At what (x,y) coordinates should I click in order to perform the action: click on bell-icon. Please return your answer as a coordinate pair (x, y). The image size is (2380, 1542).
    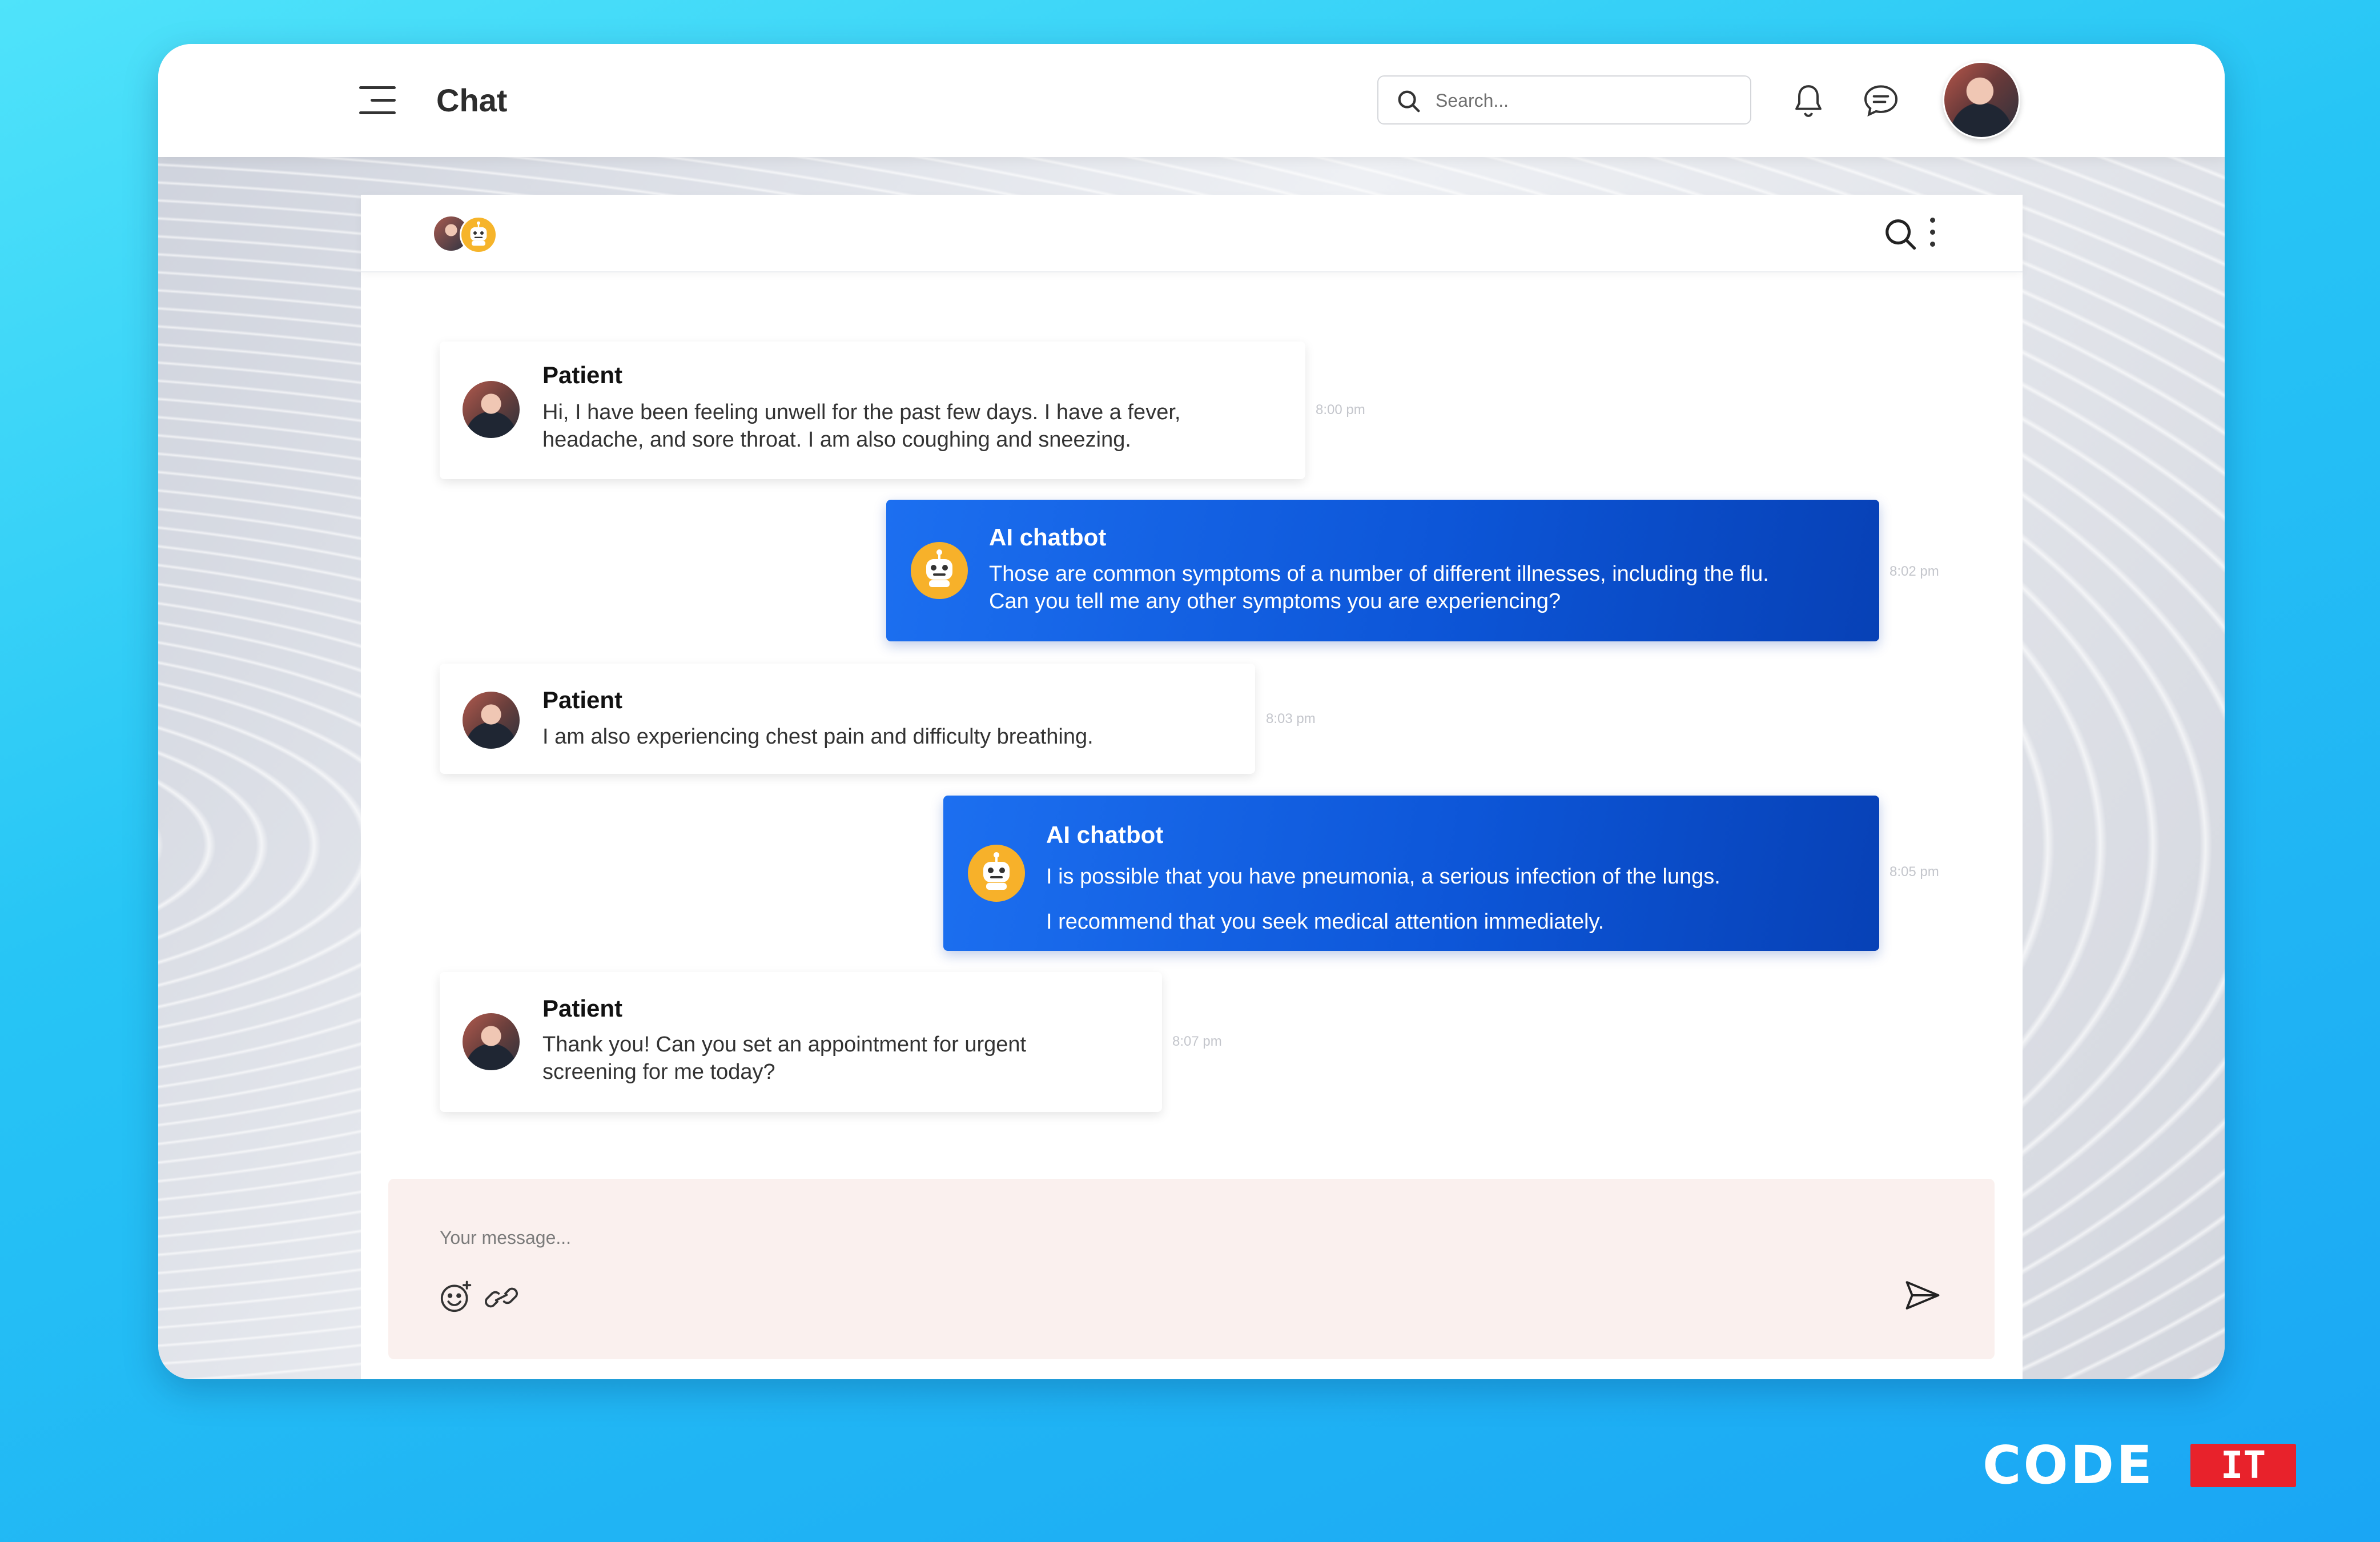
    Looking at the image, I should click on (1808, 101).